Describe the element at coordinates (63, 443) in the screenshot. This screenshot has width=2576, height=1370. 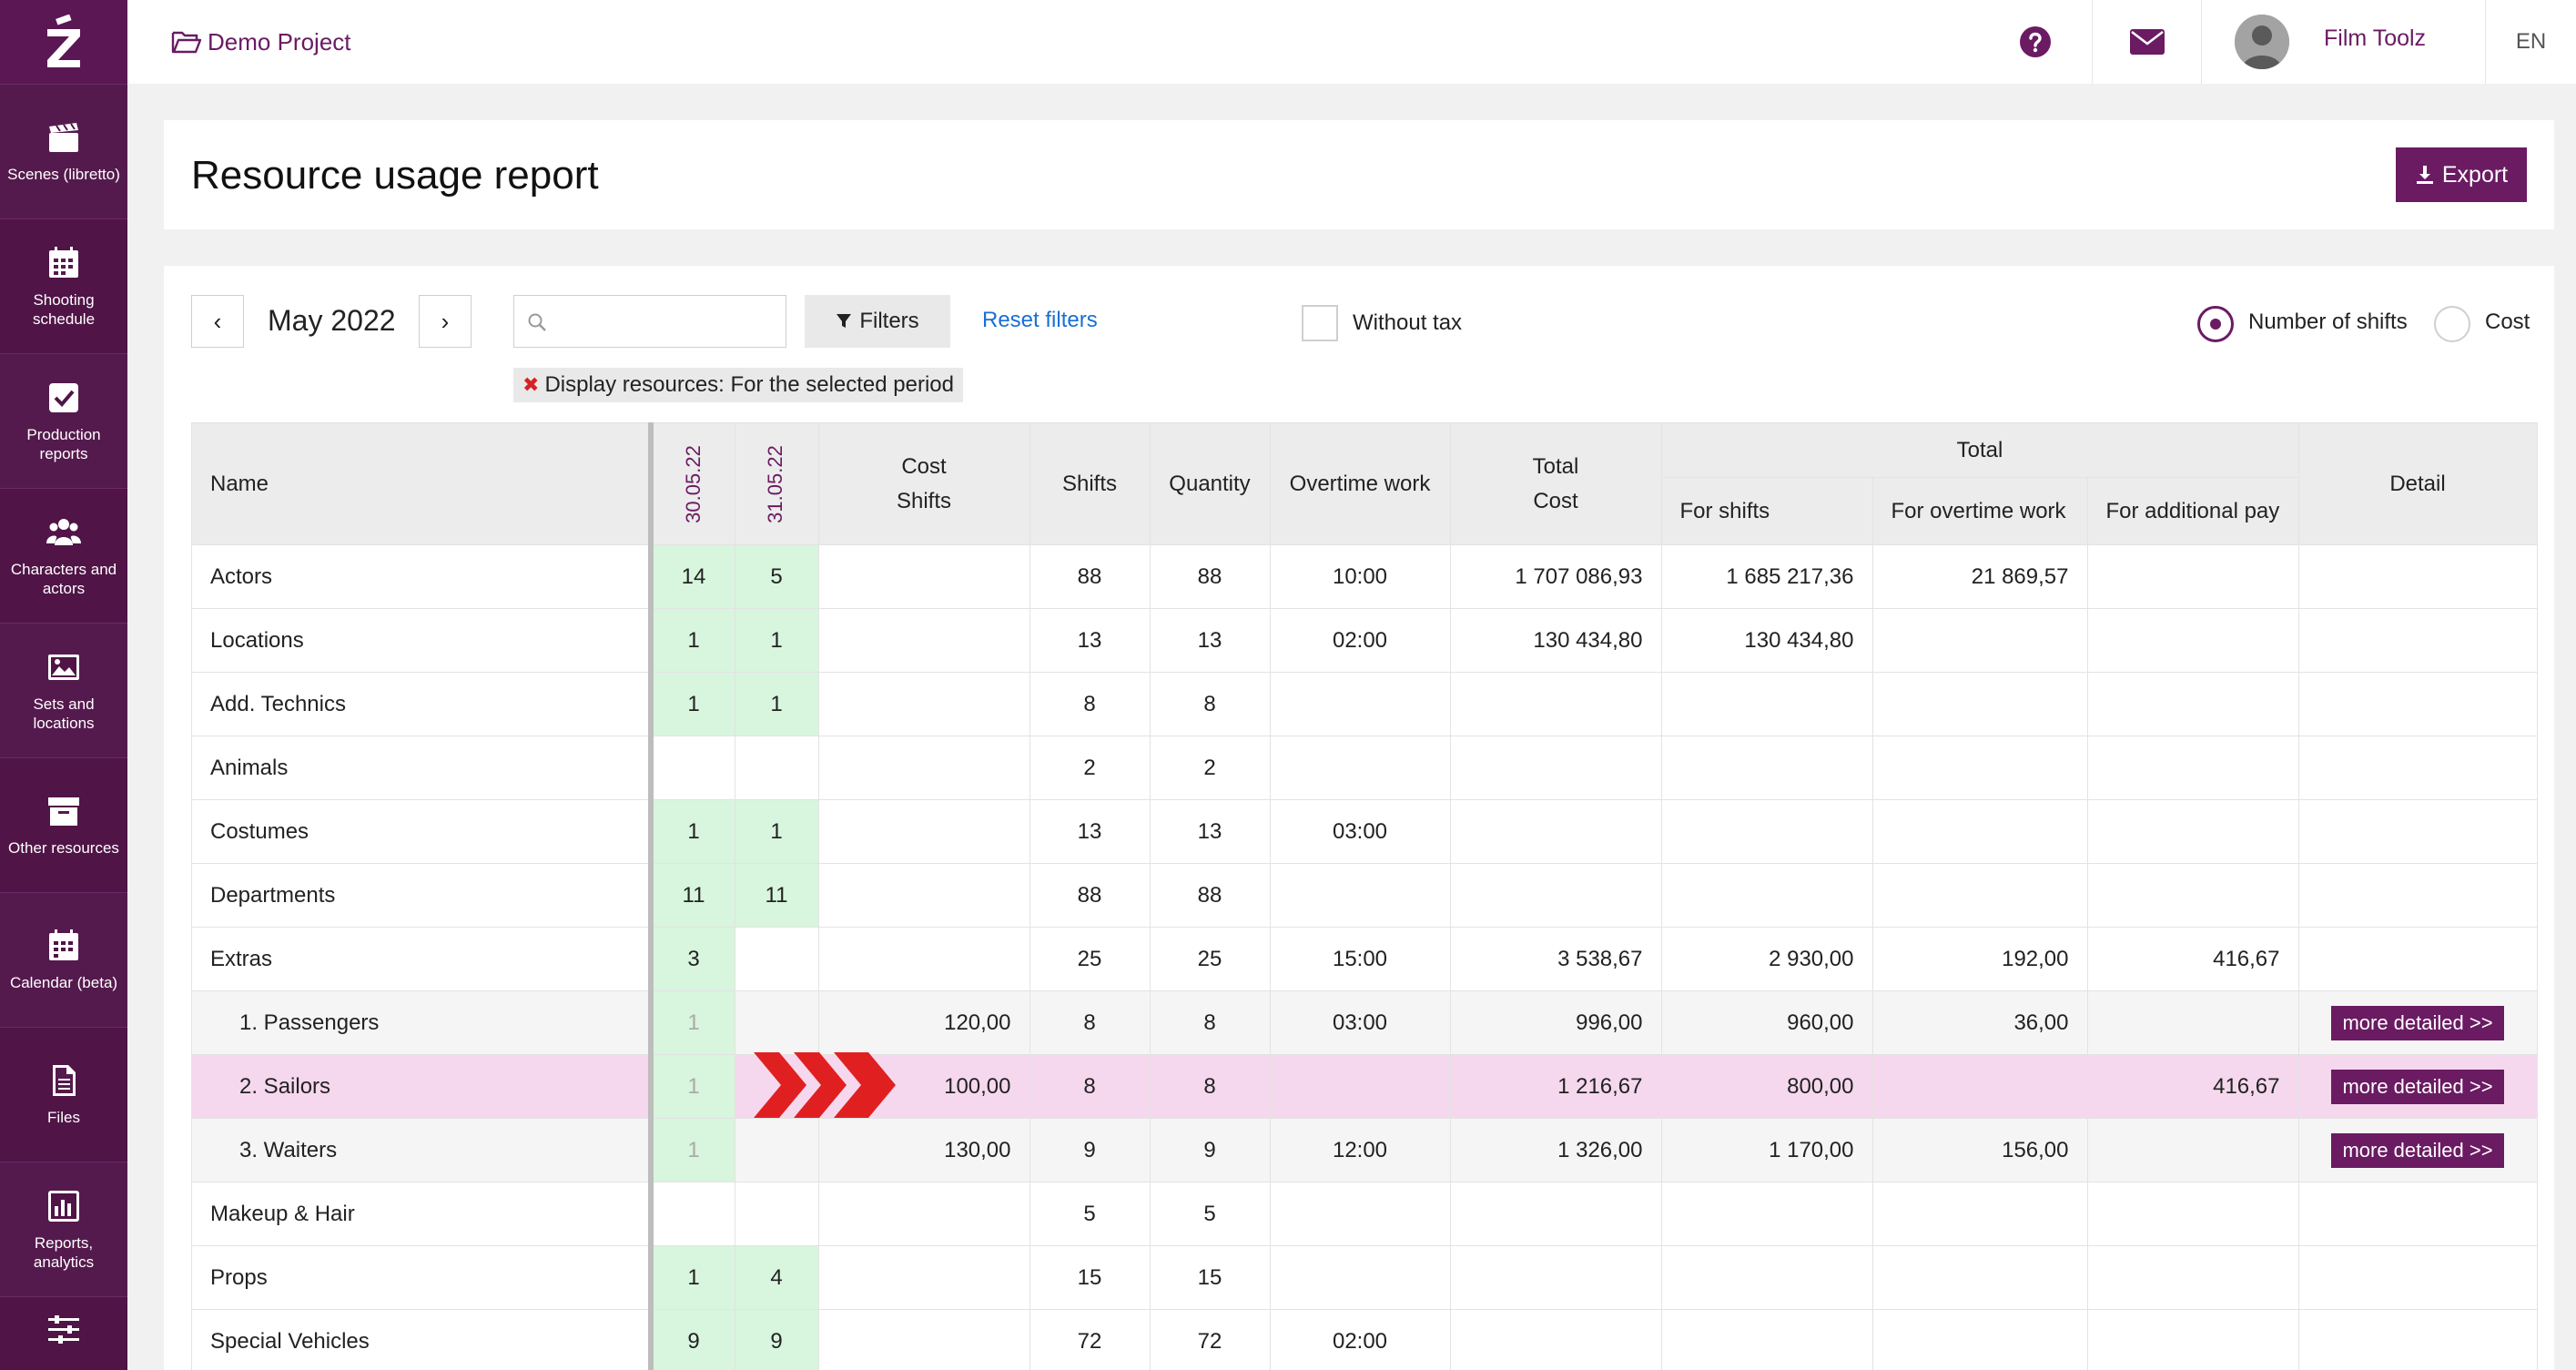
I see `sidebar-item-label: Production reports` at that location.